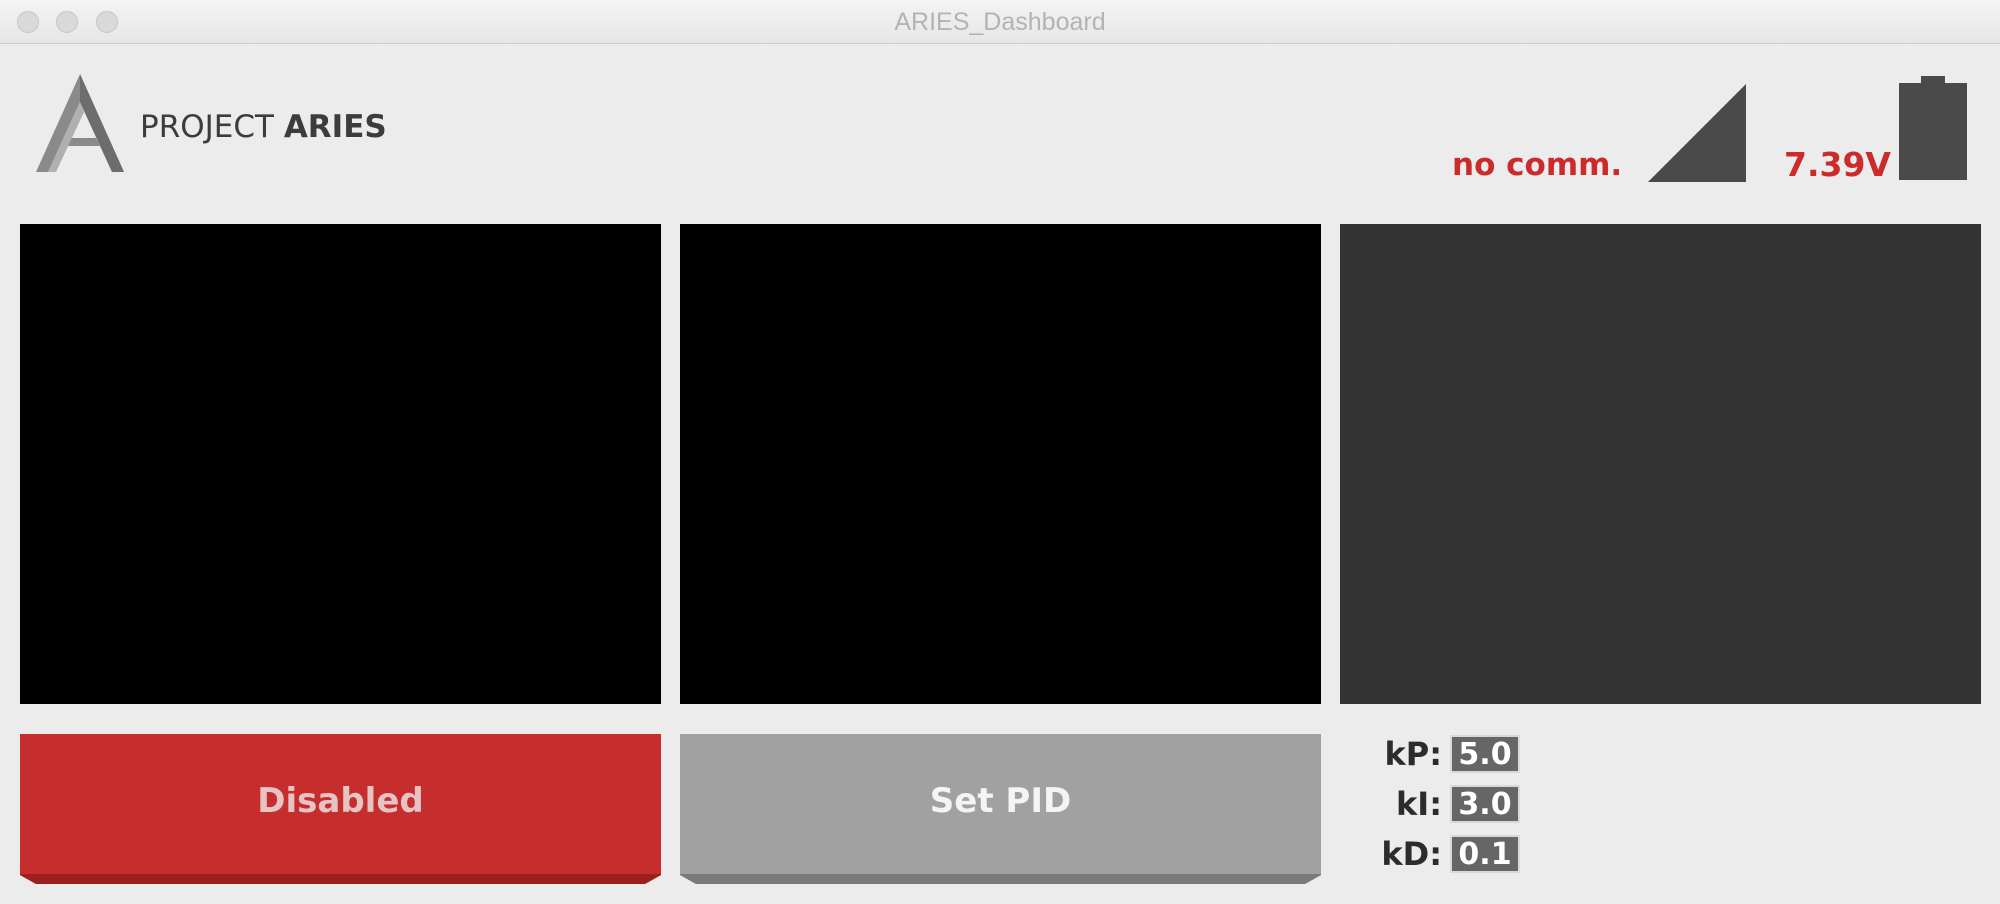 This screenshot has height=904, width=2000. I want to click on enable-toggle-button: Disabled, so click(340, 809).